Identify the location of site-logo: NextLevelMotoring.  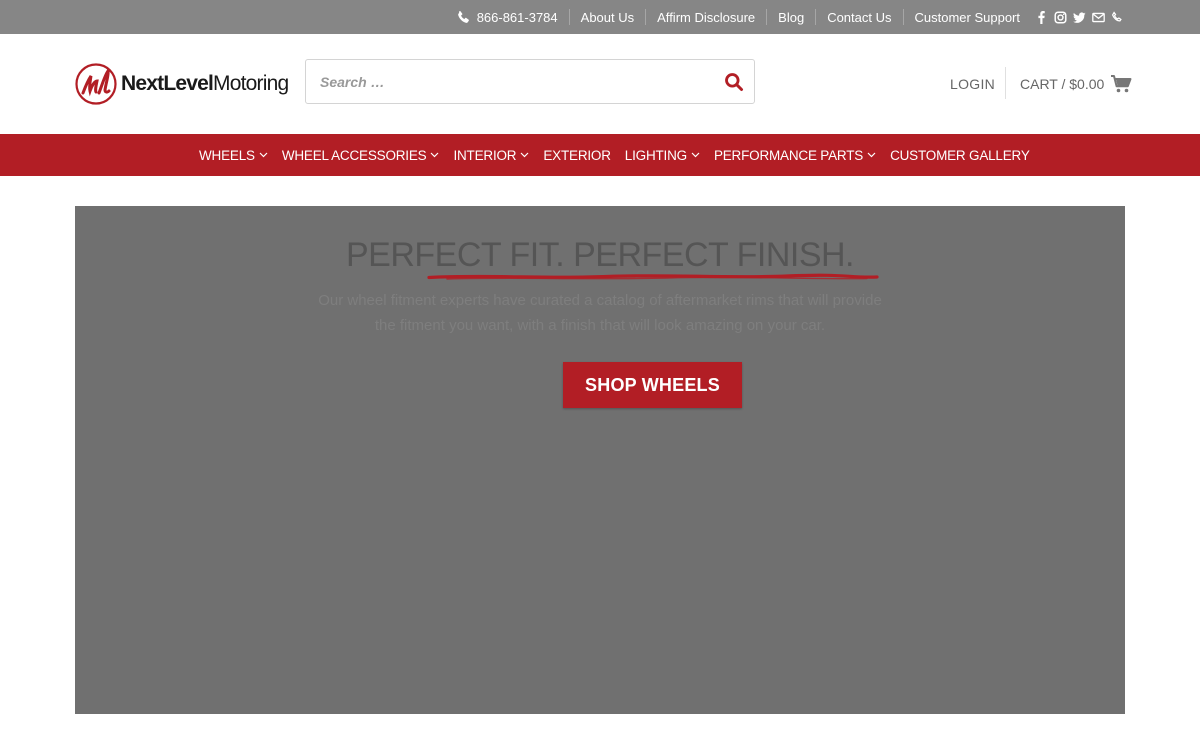
(182, 84).